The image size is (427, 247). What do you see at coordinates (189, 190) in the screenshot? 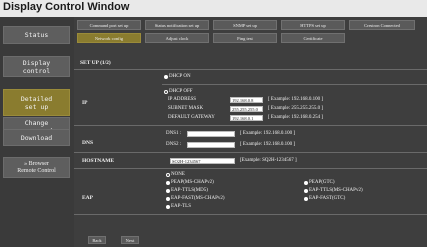
I see `radio-label: EAP-TTLS(MD5)` at bounding box center [189, 190].